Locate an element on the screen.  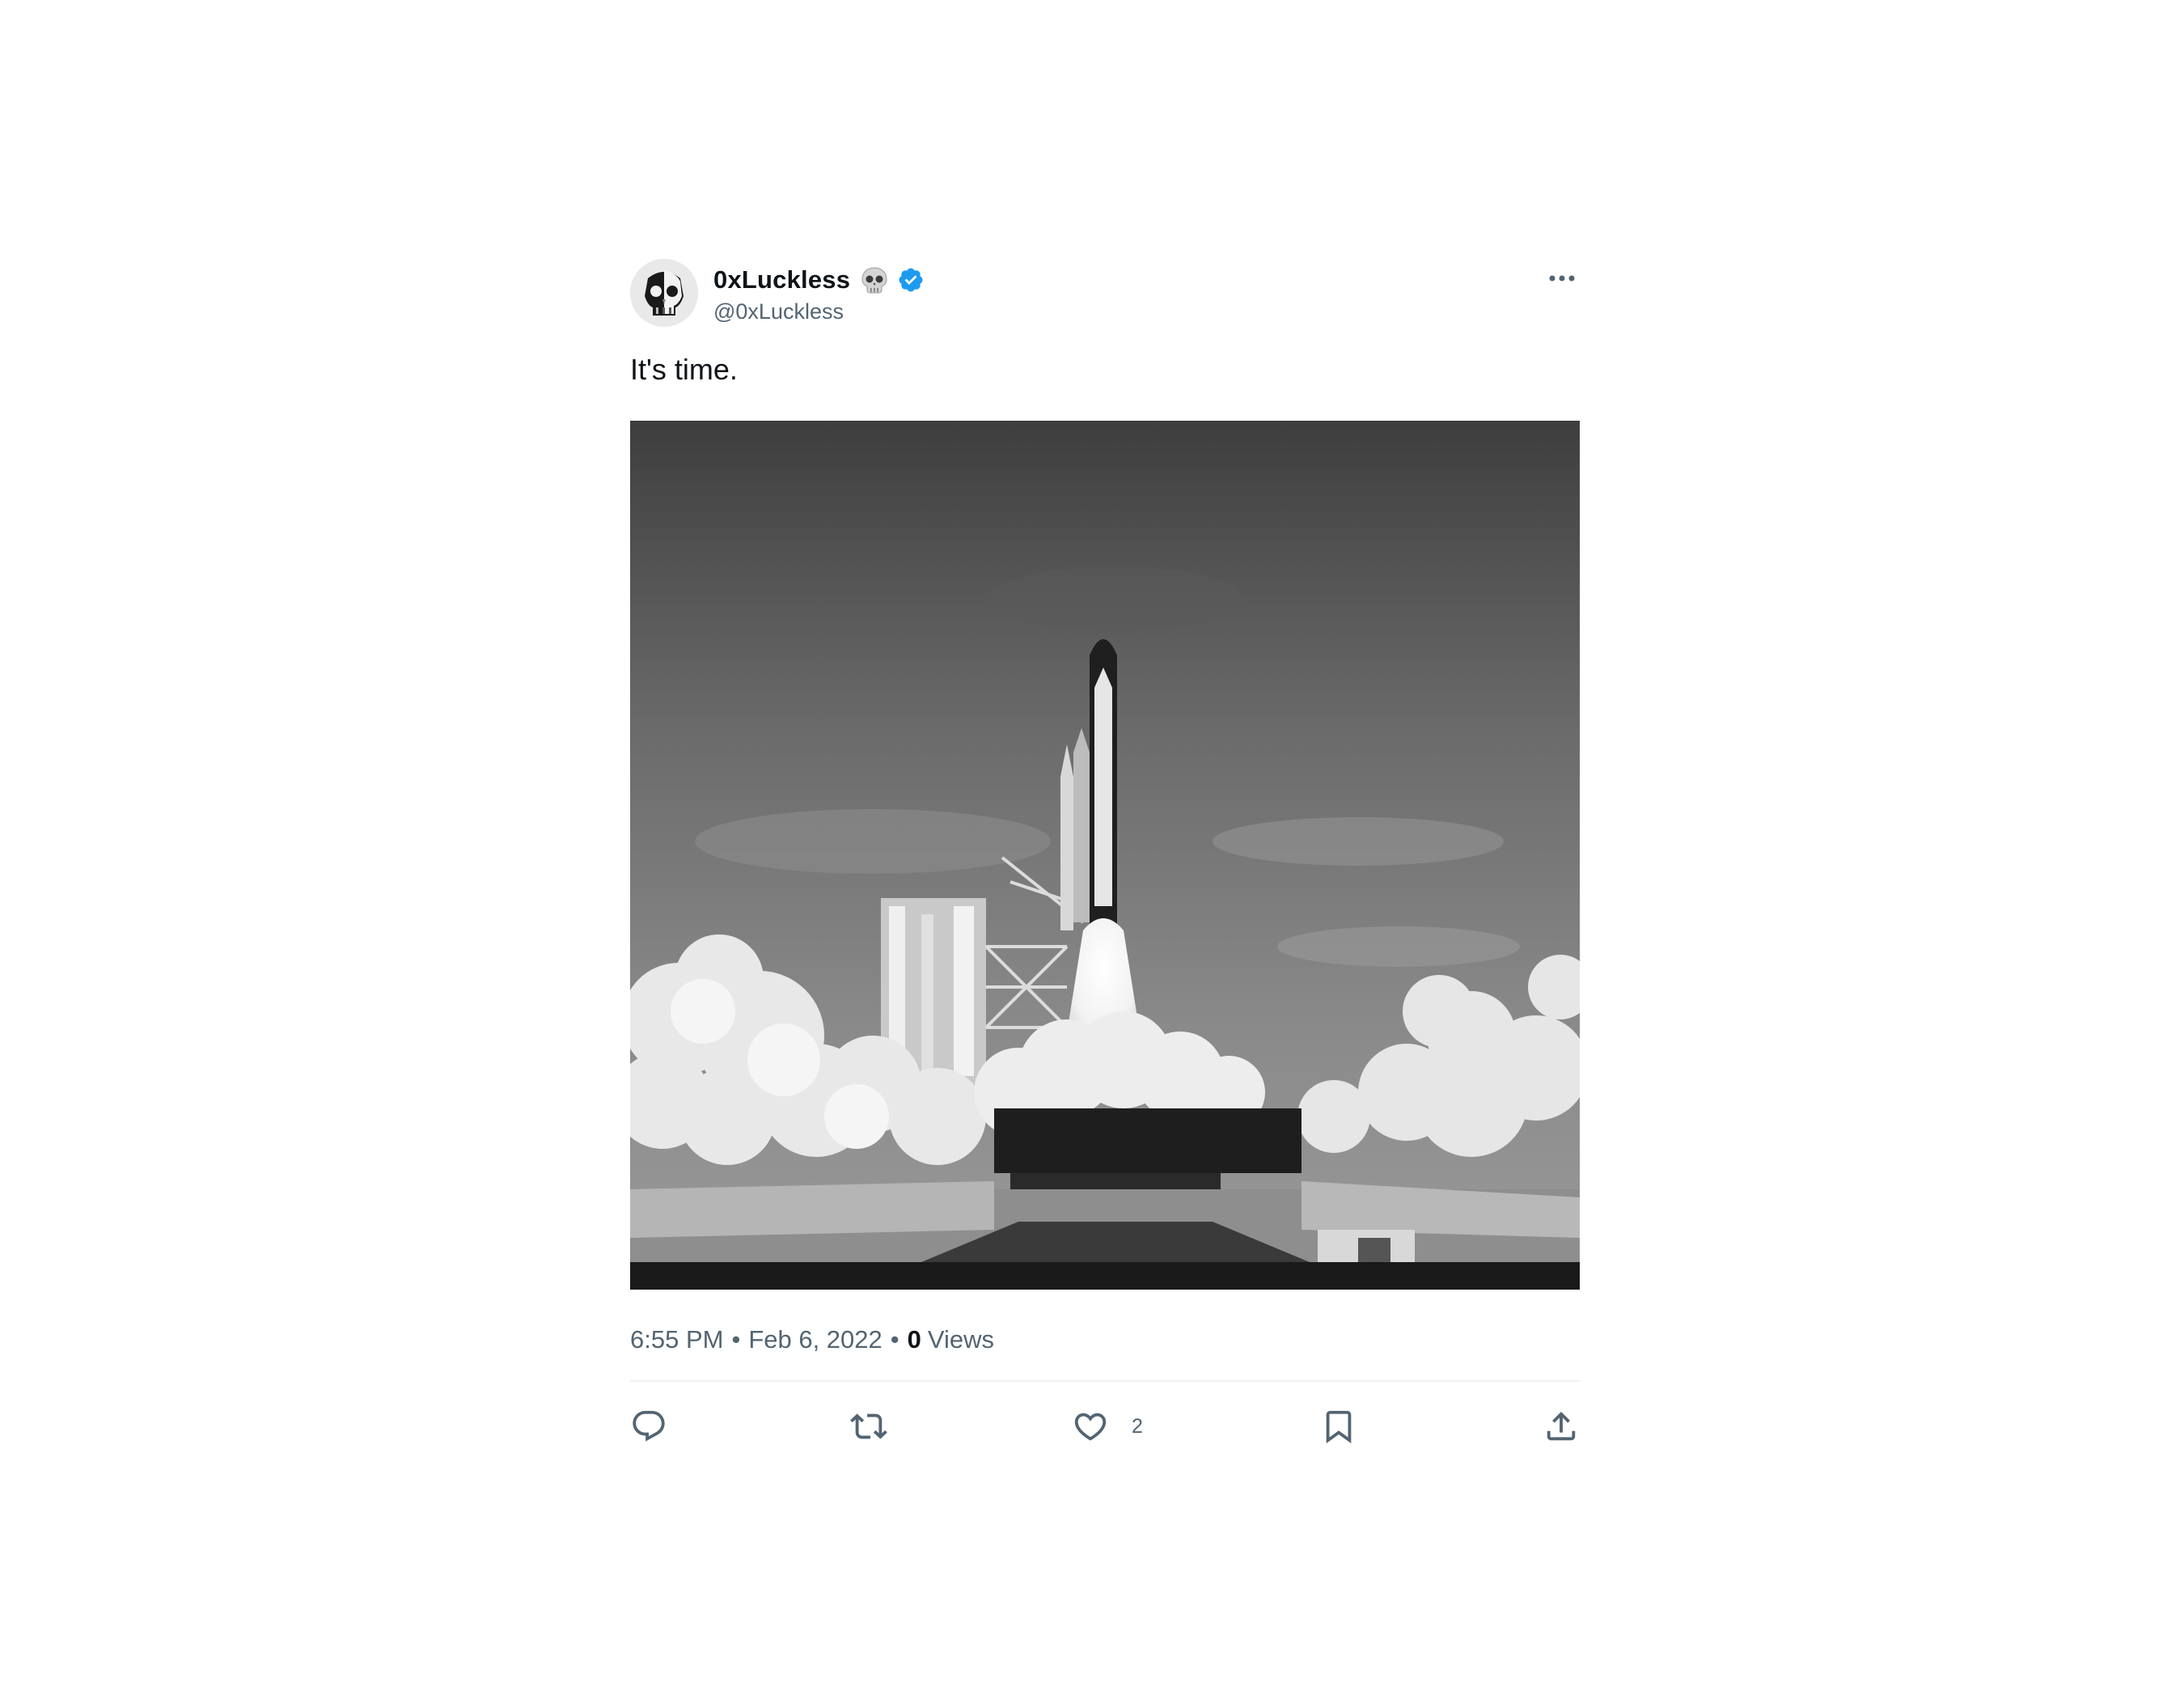
retweet-button is located at coordinates (869, 1426).